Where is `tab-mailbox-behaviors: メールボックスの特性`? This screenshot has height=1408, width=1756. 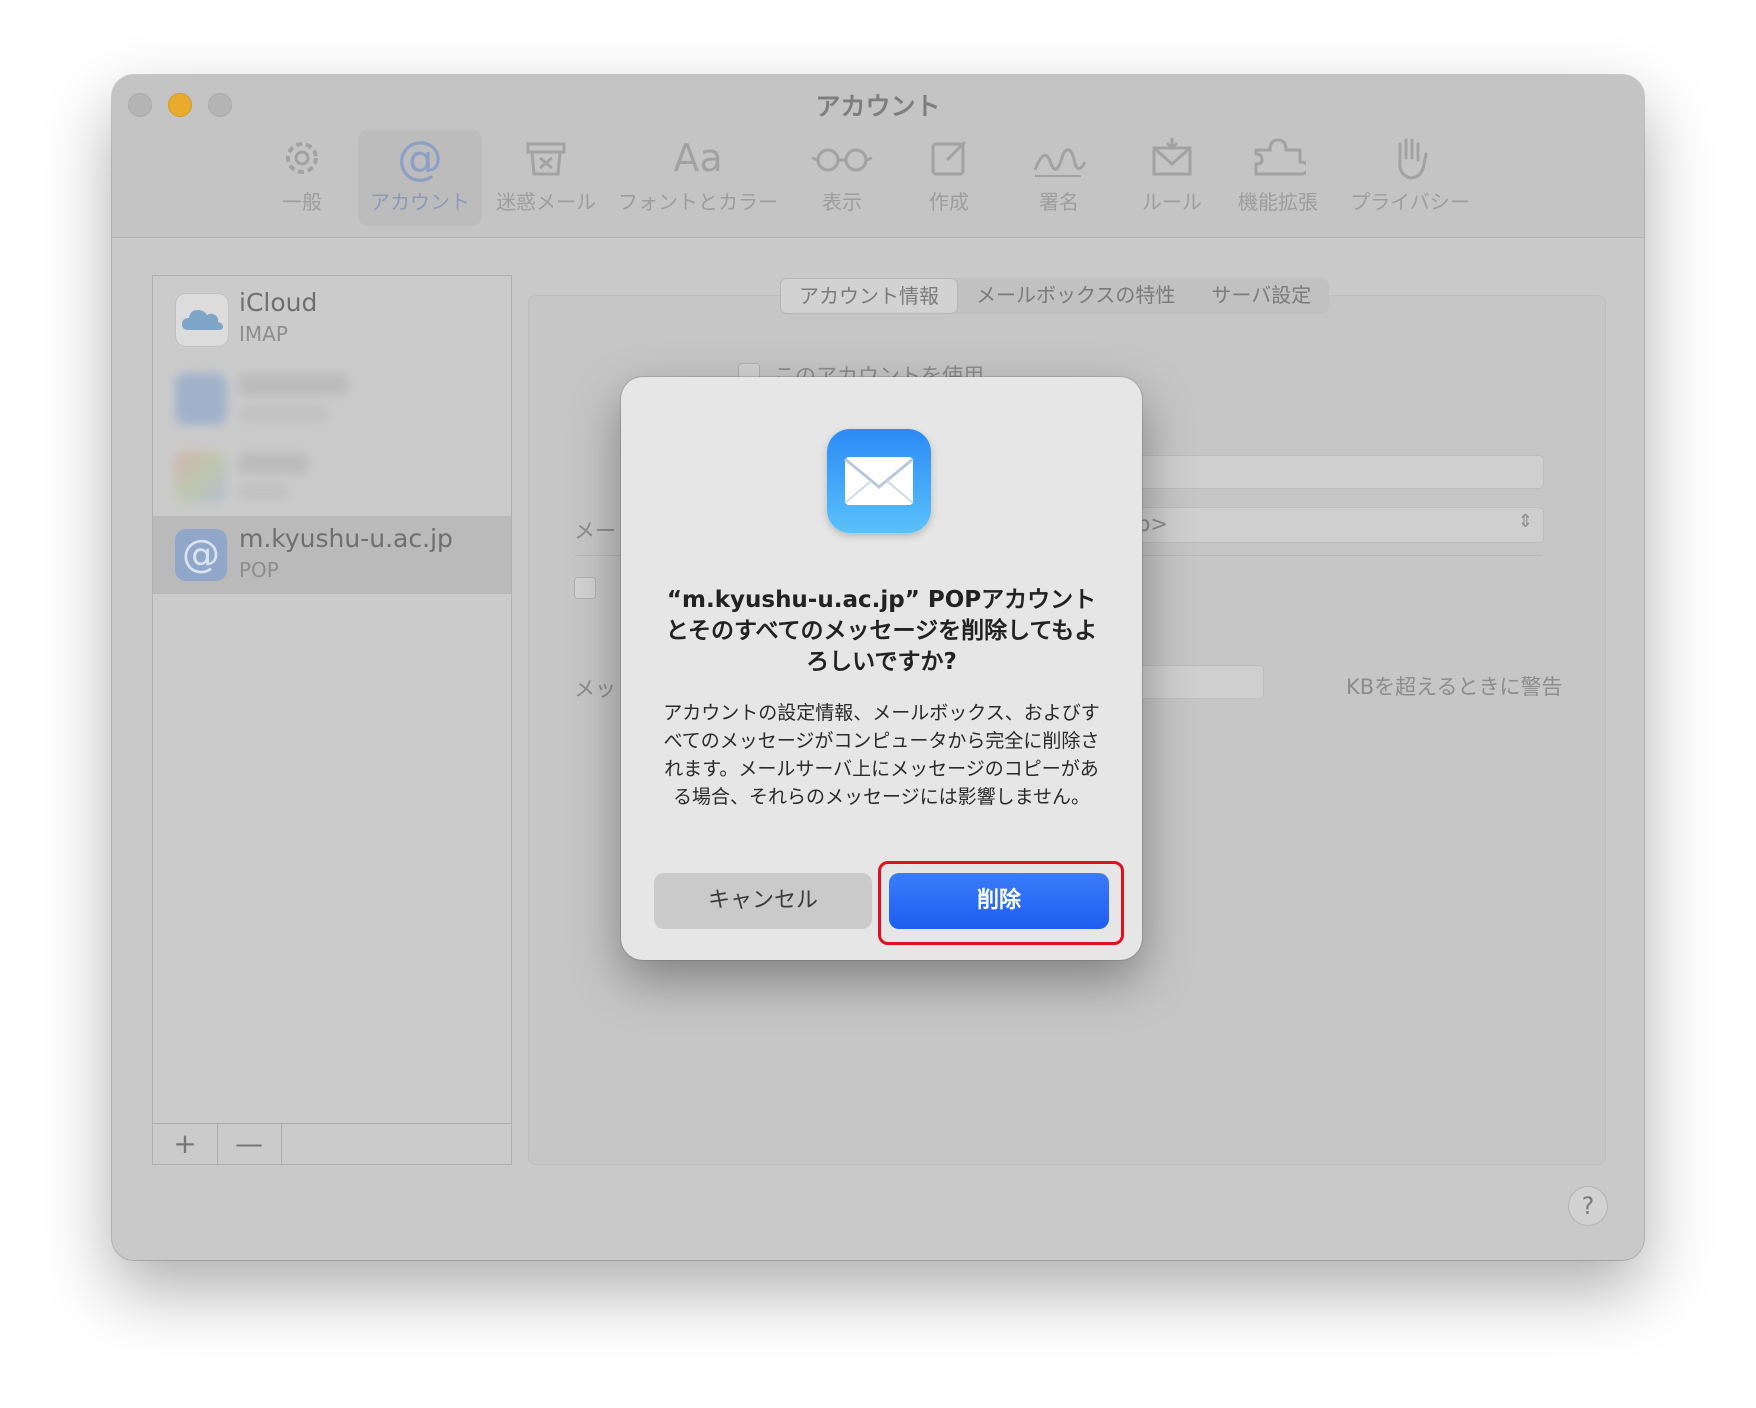
tab-mailbox-behaviors: メールボックスの特性 is located at coordinates (1075, 296).